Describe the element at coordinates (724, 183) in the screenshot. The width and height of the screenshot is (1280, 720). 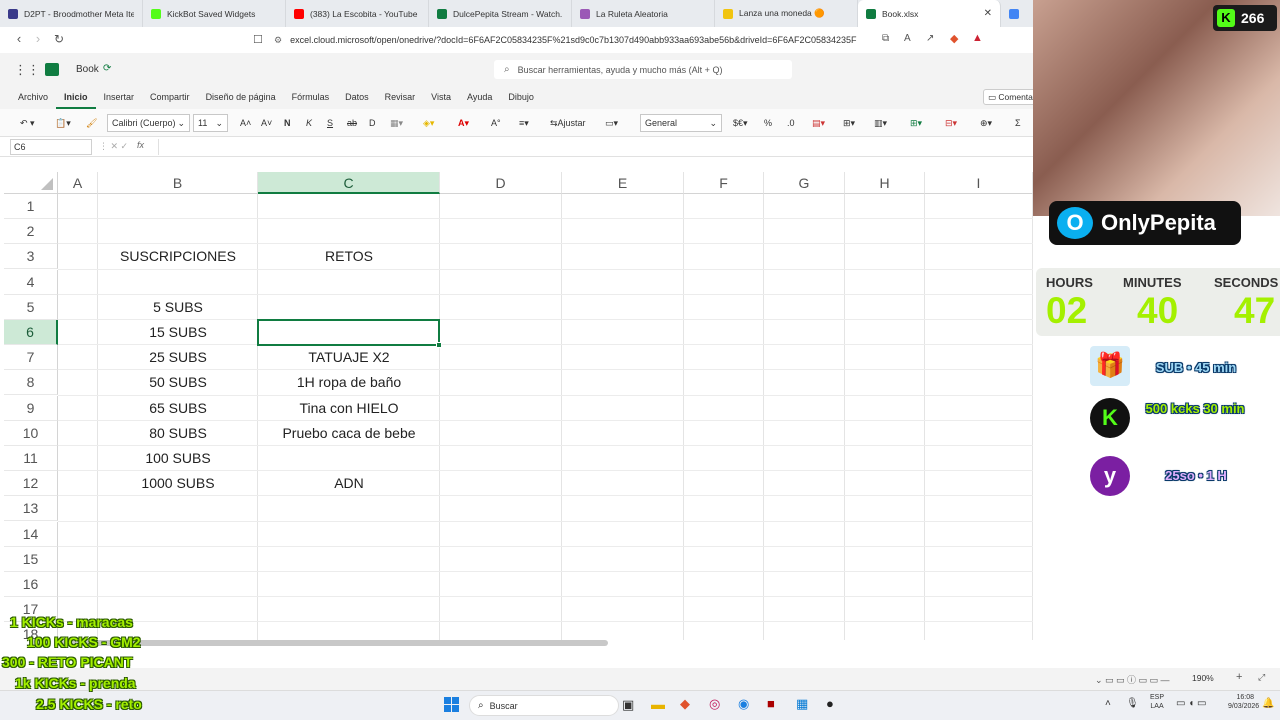
I see `column-header: F` at that location.